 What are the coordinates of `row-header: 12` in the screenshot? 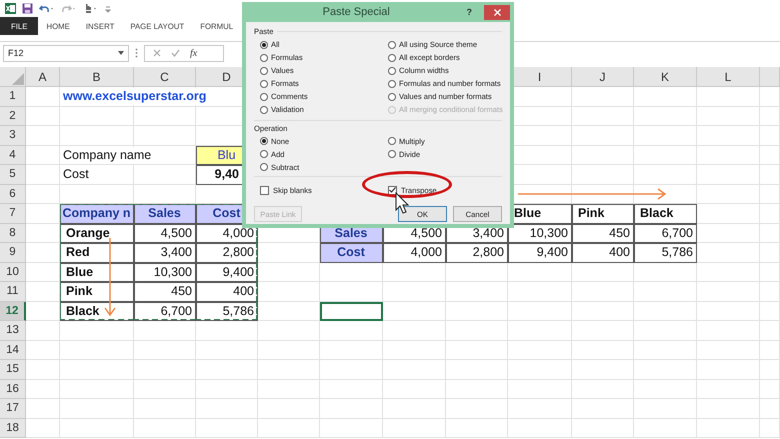 It's located at (13, 311).